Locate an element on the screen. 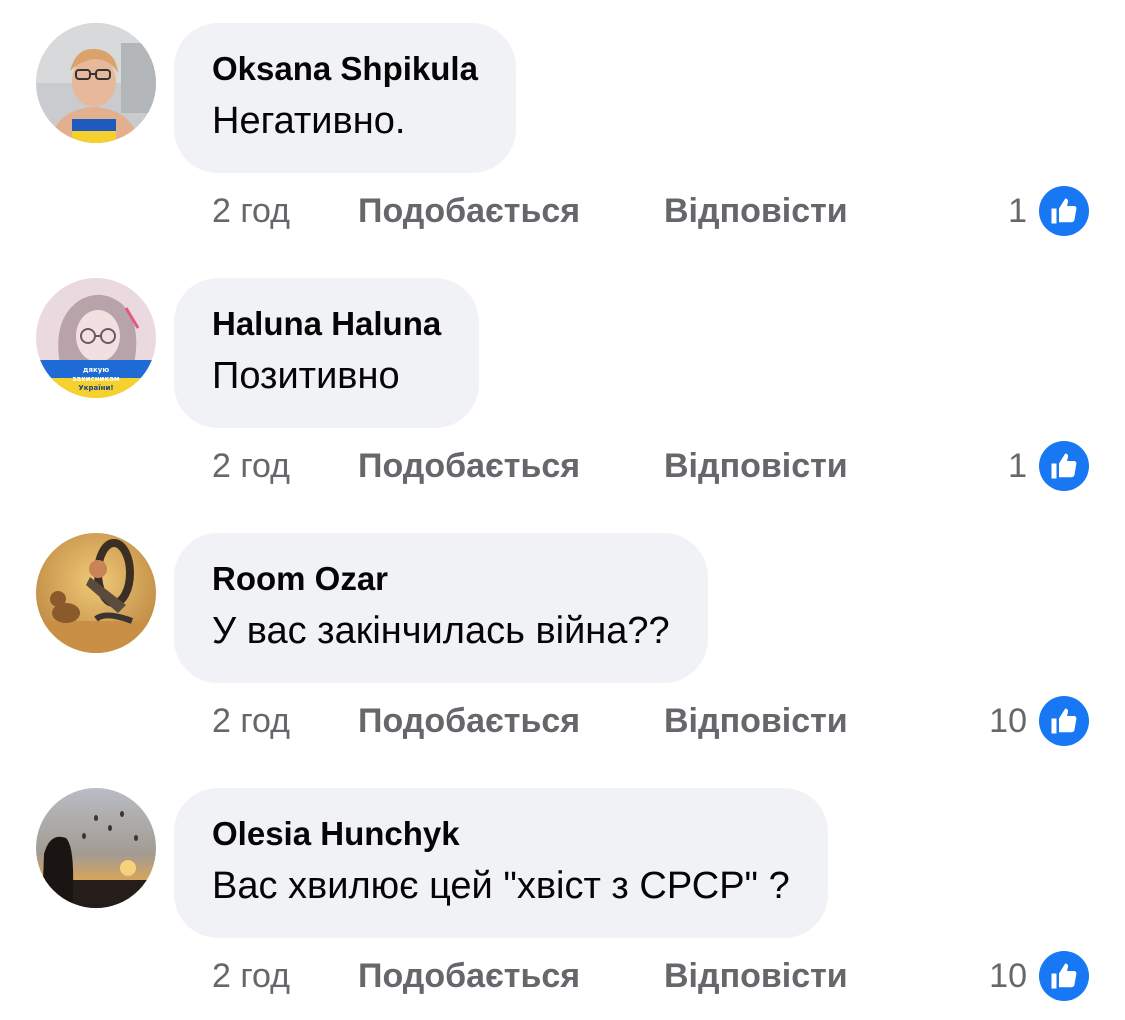 The height and width of the screenshot is (1020, 1125). comment-bubble: Room Ozar У вас закінчилась війна?? is located at coordinates (441, 608).